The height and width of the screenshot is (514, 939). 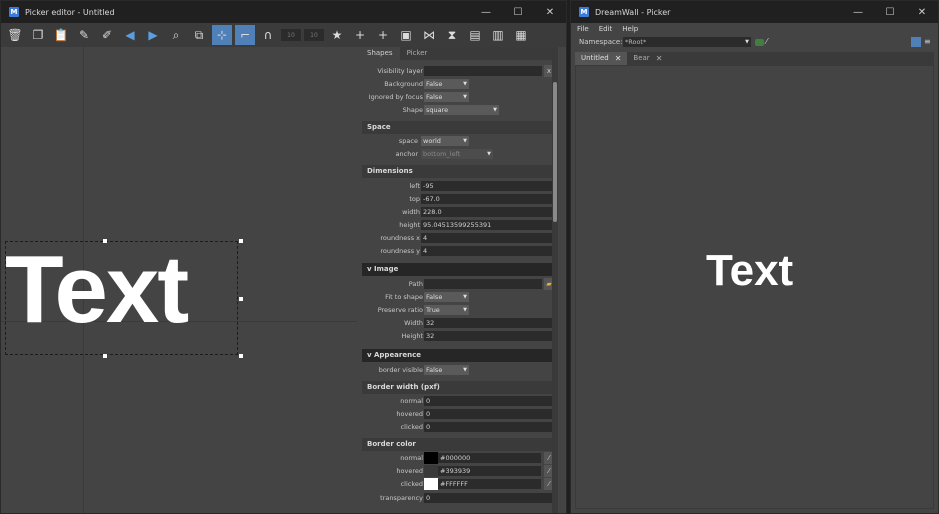 What do you see at coordinates (337, 35) in the screenshot?
I see `star-icon: ★` at bounding box center [337, 35].